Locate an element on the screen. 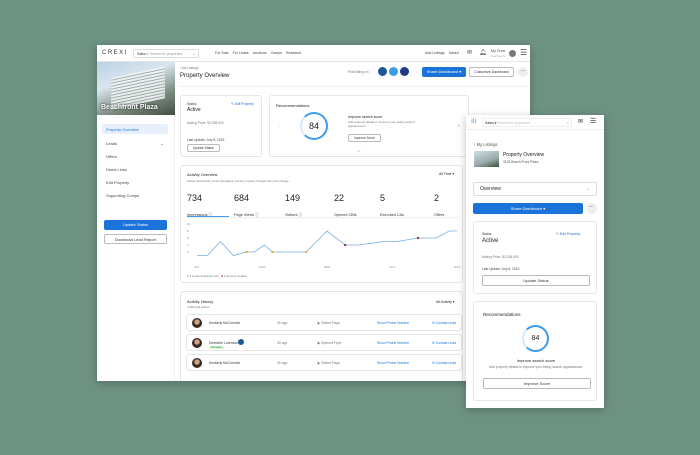 This screenshot has width=700, height=455. facebook-icon is located at coordinates (404, 71).